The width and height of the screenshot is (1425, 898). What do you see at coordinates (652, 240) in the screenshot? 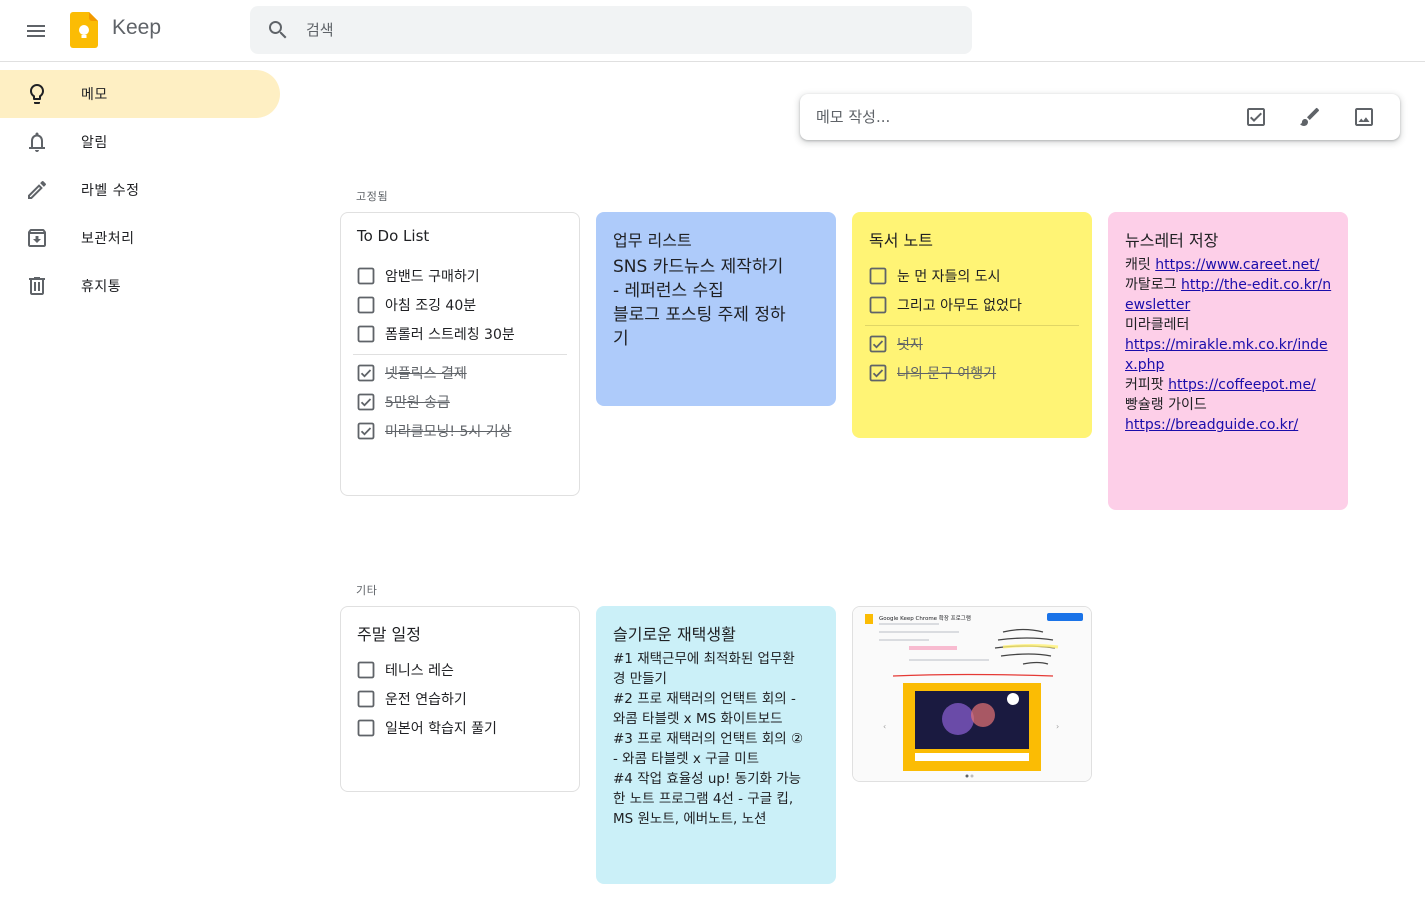
I see `note-title: 업무 리스트` at bounding box center [652, 240].